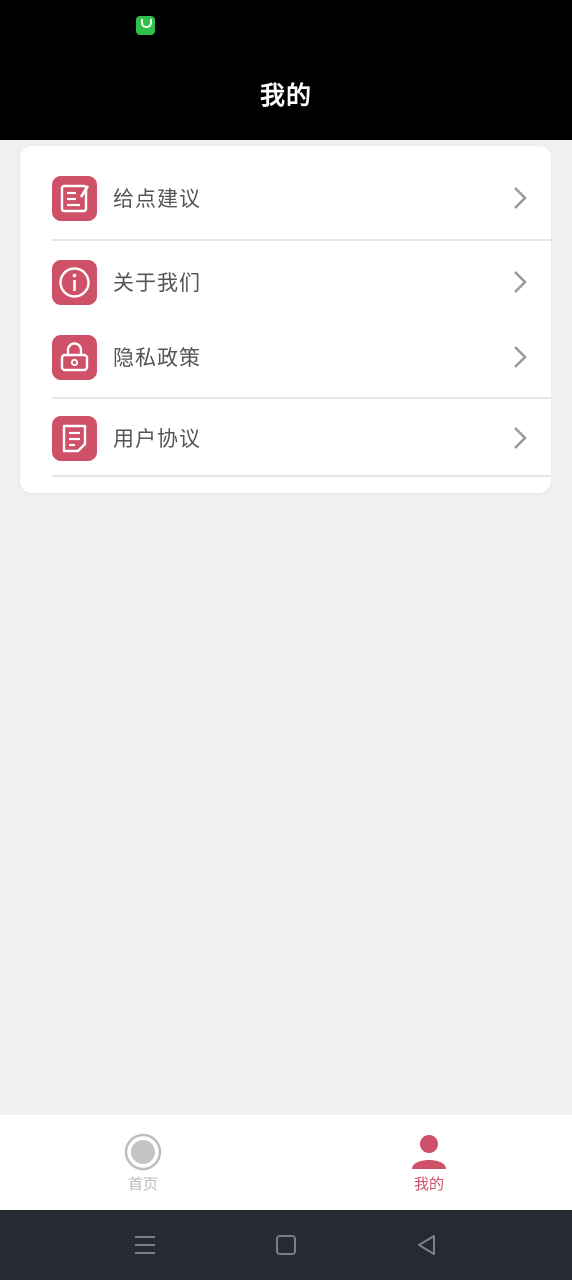 The image size is (572, 1280). What do you see at coordinates (74, 357) in the screenshot?
I see `lock-icon` at bounding box center [74, 357].